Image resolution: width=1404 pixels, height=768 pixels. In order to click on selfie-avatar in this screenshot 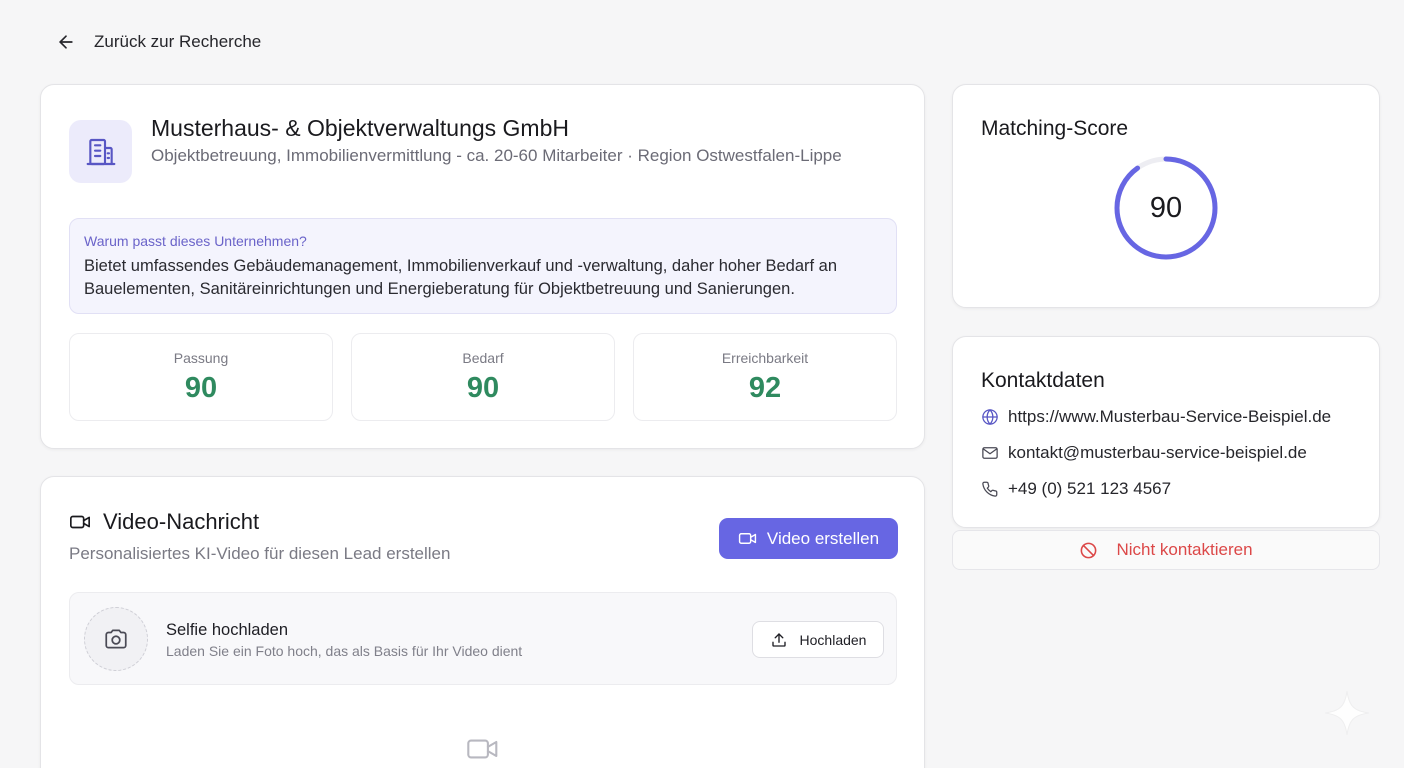, I will do `click(116, 639)`.